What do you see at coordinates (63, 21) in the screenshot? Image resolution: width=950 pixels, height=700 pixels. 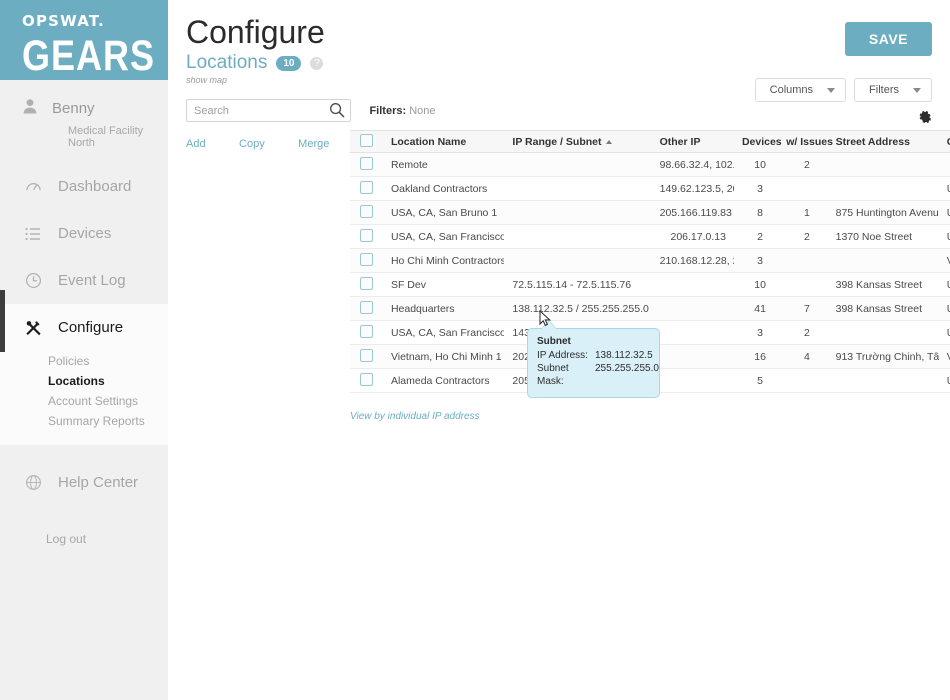 I see `brand-top-text: OPSWAT.` at bounding box center [63, 21].